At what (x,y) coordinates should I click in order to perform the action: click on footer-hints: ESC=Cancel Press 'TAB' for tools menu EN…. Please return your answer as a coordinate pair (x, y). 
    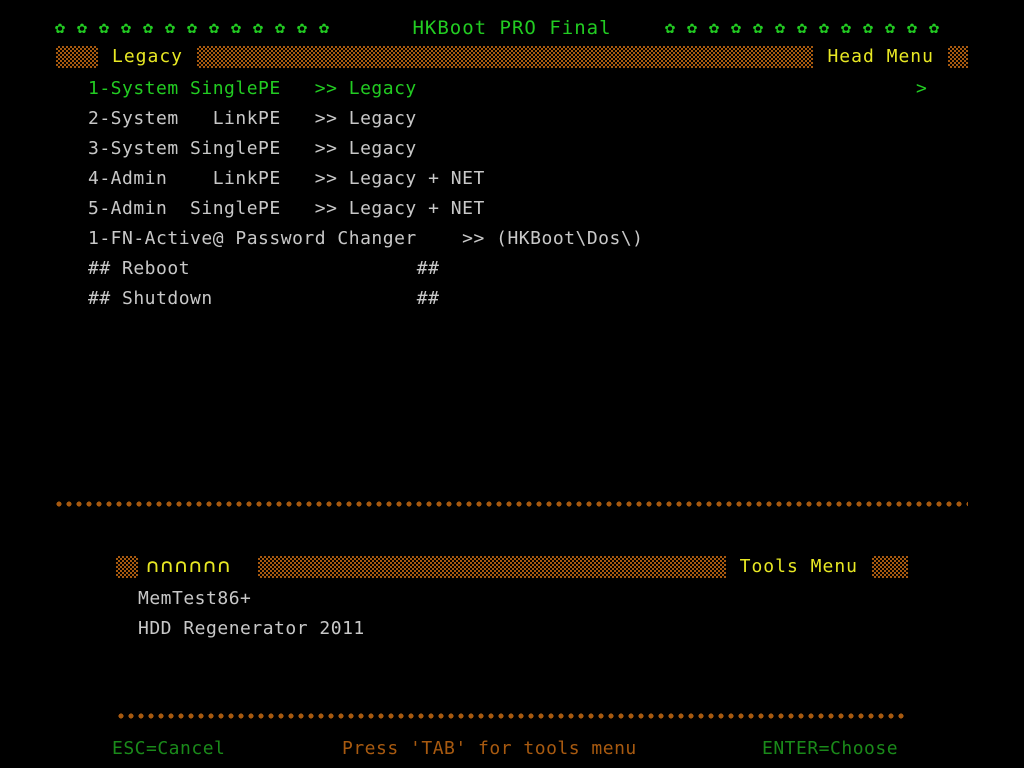
    Looking at the image, I should click on (512, 749).